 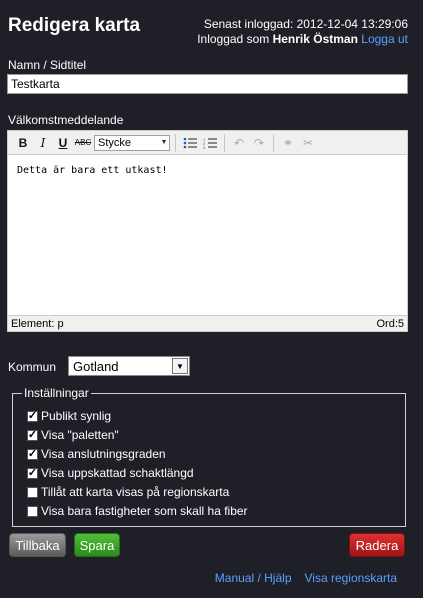 What do you see at coordinates (80, 435) in the screenshot?
I see `option-label: Visa "paletten"` at bounding box center [80, 435].